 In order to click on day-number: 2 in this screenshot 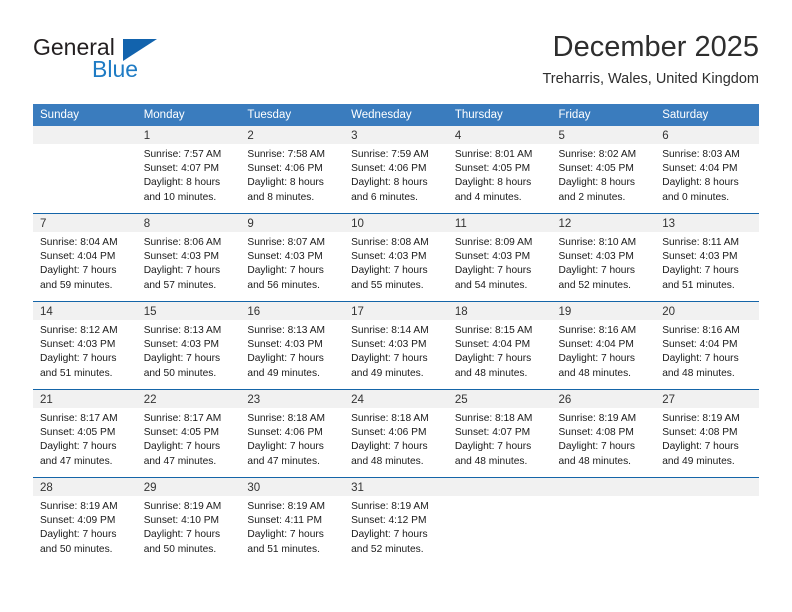, I will do `click(250, 136)`.